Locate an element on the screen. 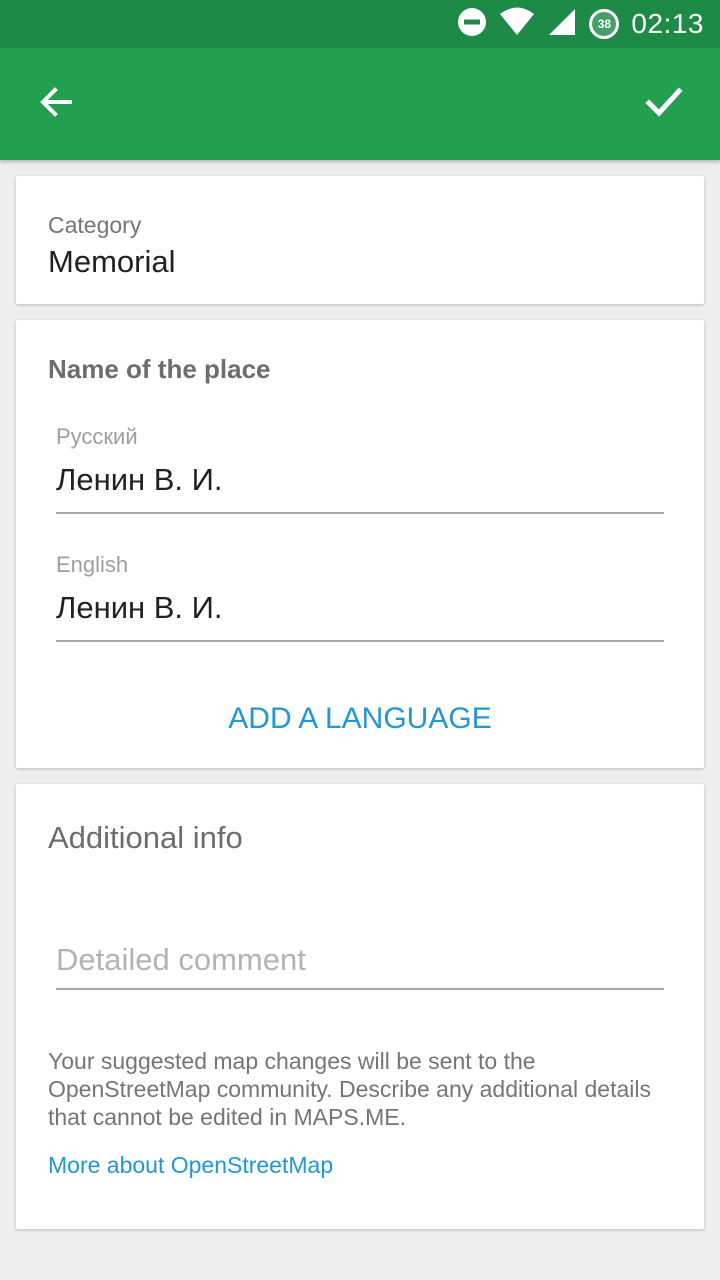 The image size is (720, 1280). toolbar is located at coordinates (360, 104).